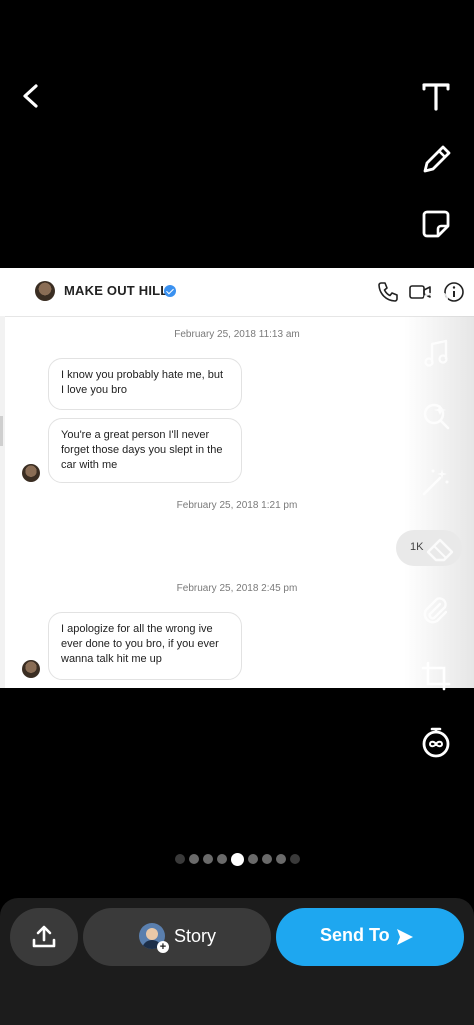  I want to click on magic-wand-icon, so click(436, 482).